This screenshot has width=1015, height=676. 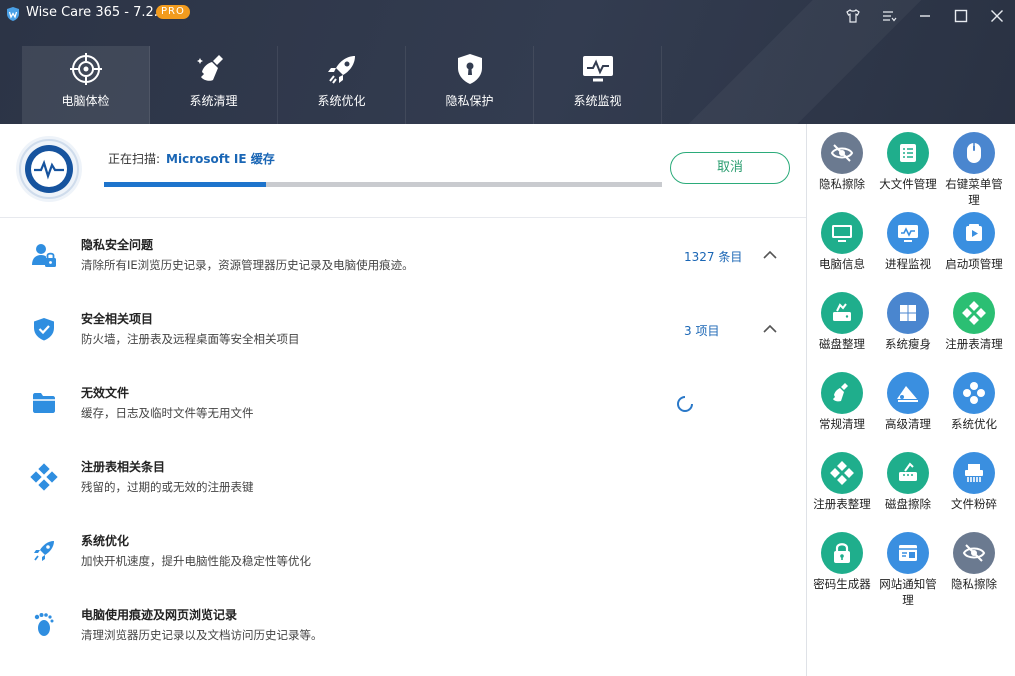 What do you see at coordinates (841, 484) in the screenshot?
I see `tool-registry-defrag: 注册表整理` at bounding box center [841, 484].